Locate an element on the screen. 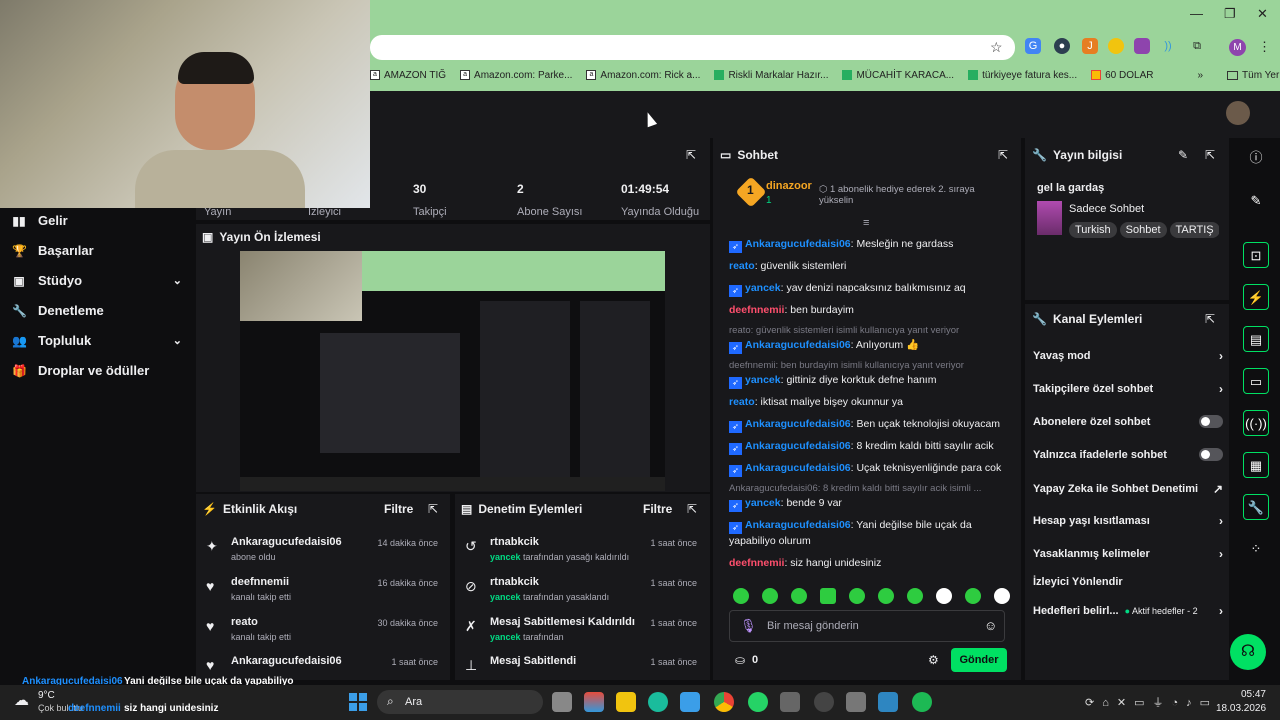 This screenshot has width=1280, height=720. maximize-icon: ❐ is located at coordinates (1230, 14).